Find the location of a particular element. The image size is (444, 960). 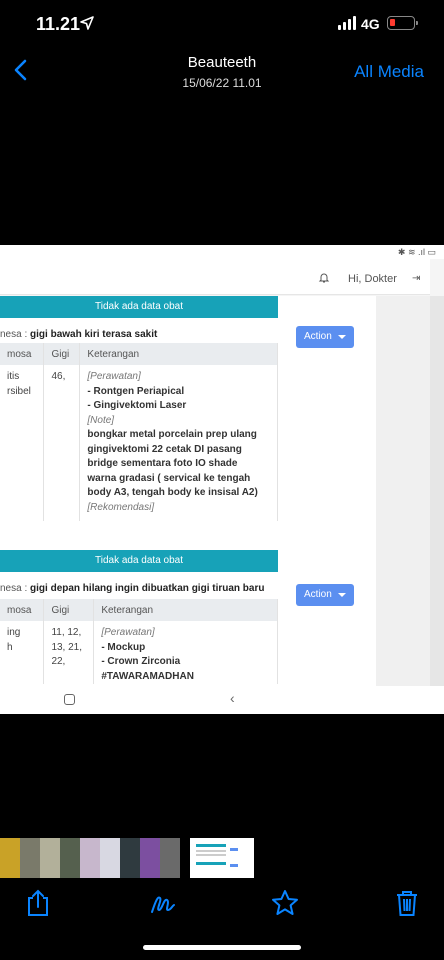

bell-icon is located at coordinates (324, 277).